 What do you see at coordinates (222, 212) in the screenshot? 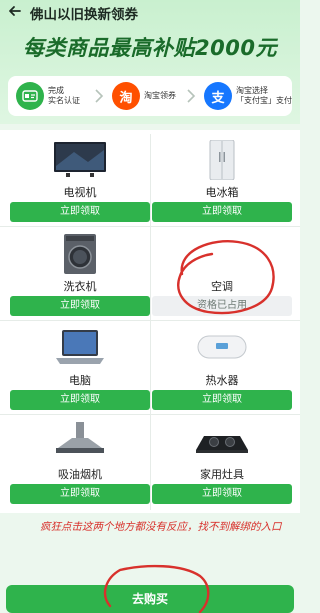
I see `claim-button-fridge: 立即领取` at bounding box center [222, 212].